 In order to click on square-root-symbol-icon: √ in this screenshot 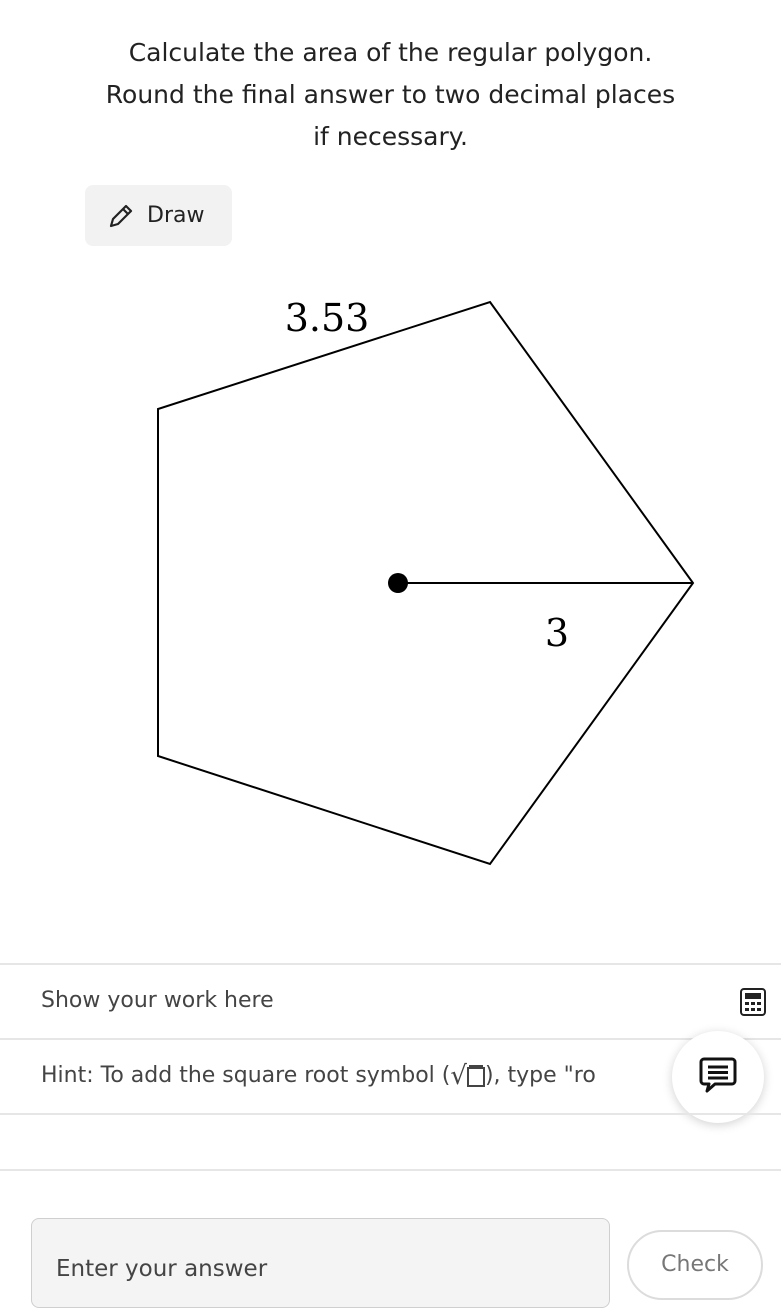, I will do `click(467, 1076)`.